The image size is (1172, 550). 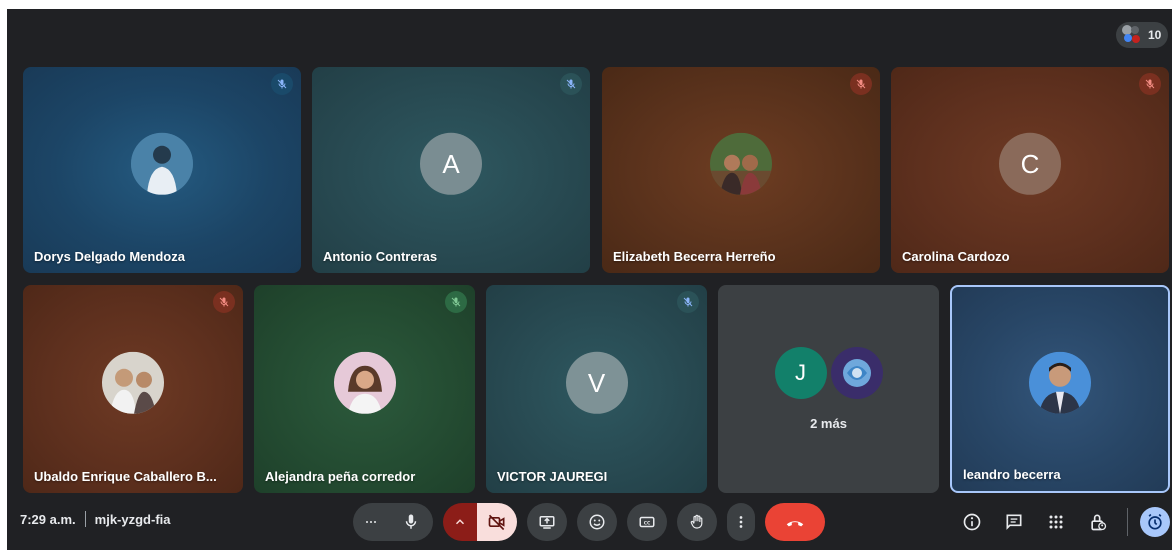 I want to click on side-controls, so click(x=1060, y=522).